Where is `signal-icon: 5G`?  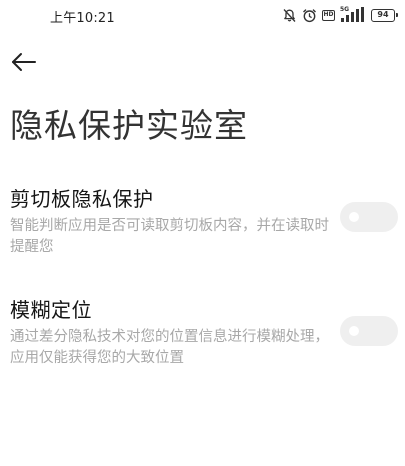 signal-icon: 5G is located at coordinates (353, 14).